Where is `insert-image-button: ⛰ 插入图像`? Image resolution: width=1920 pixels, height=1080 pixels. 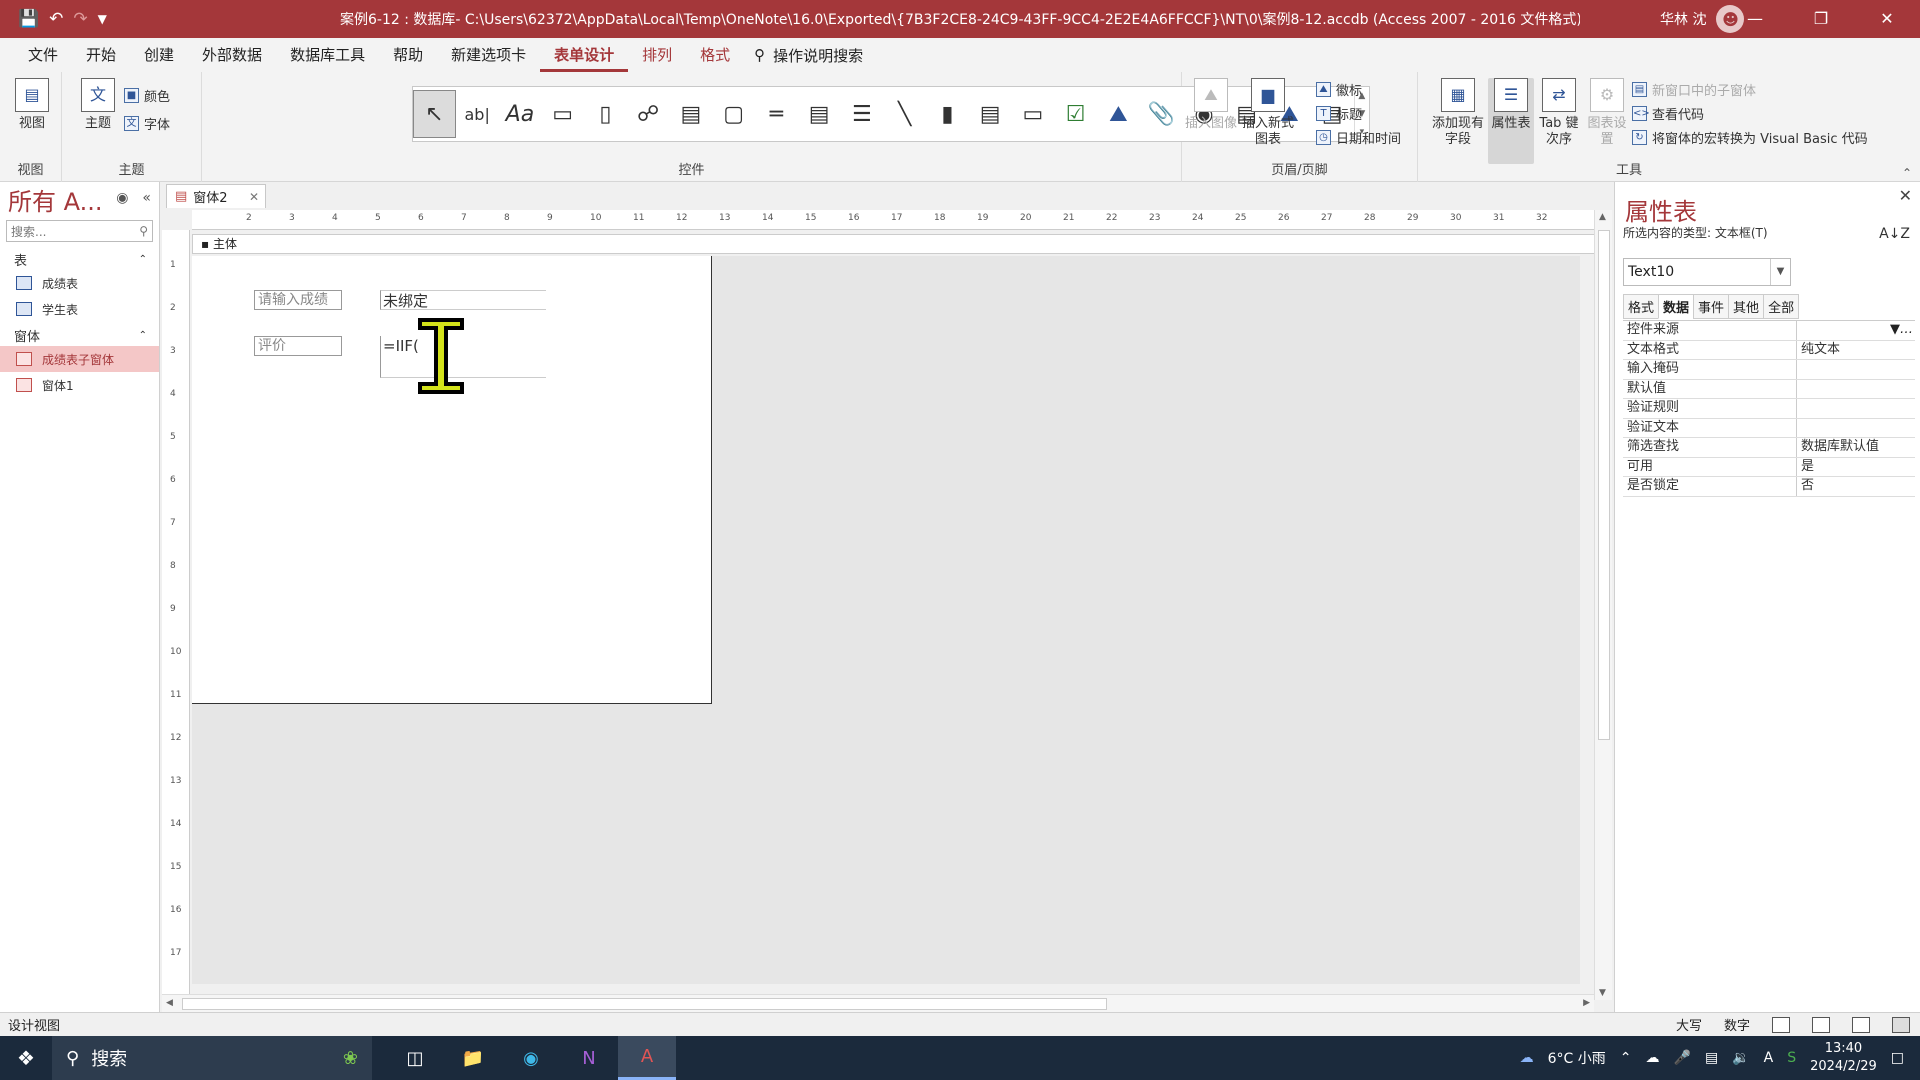 insert-image-button: ⛰ 插入图像 is located at coordinates (1211, 105).